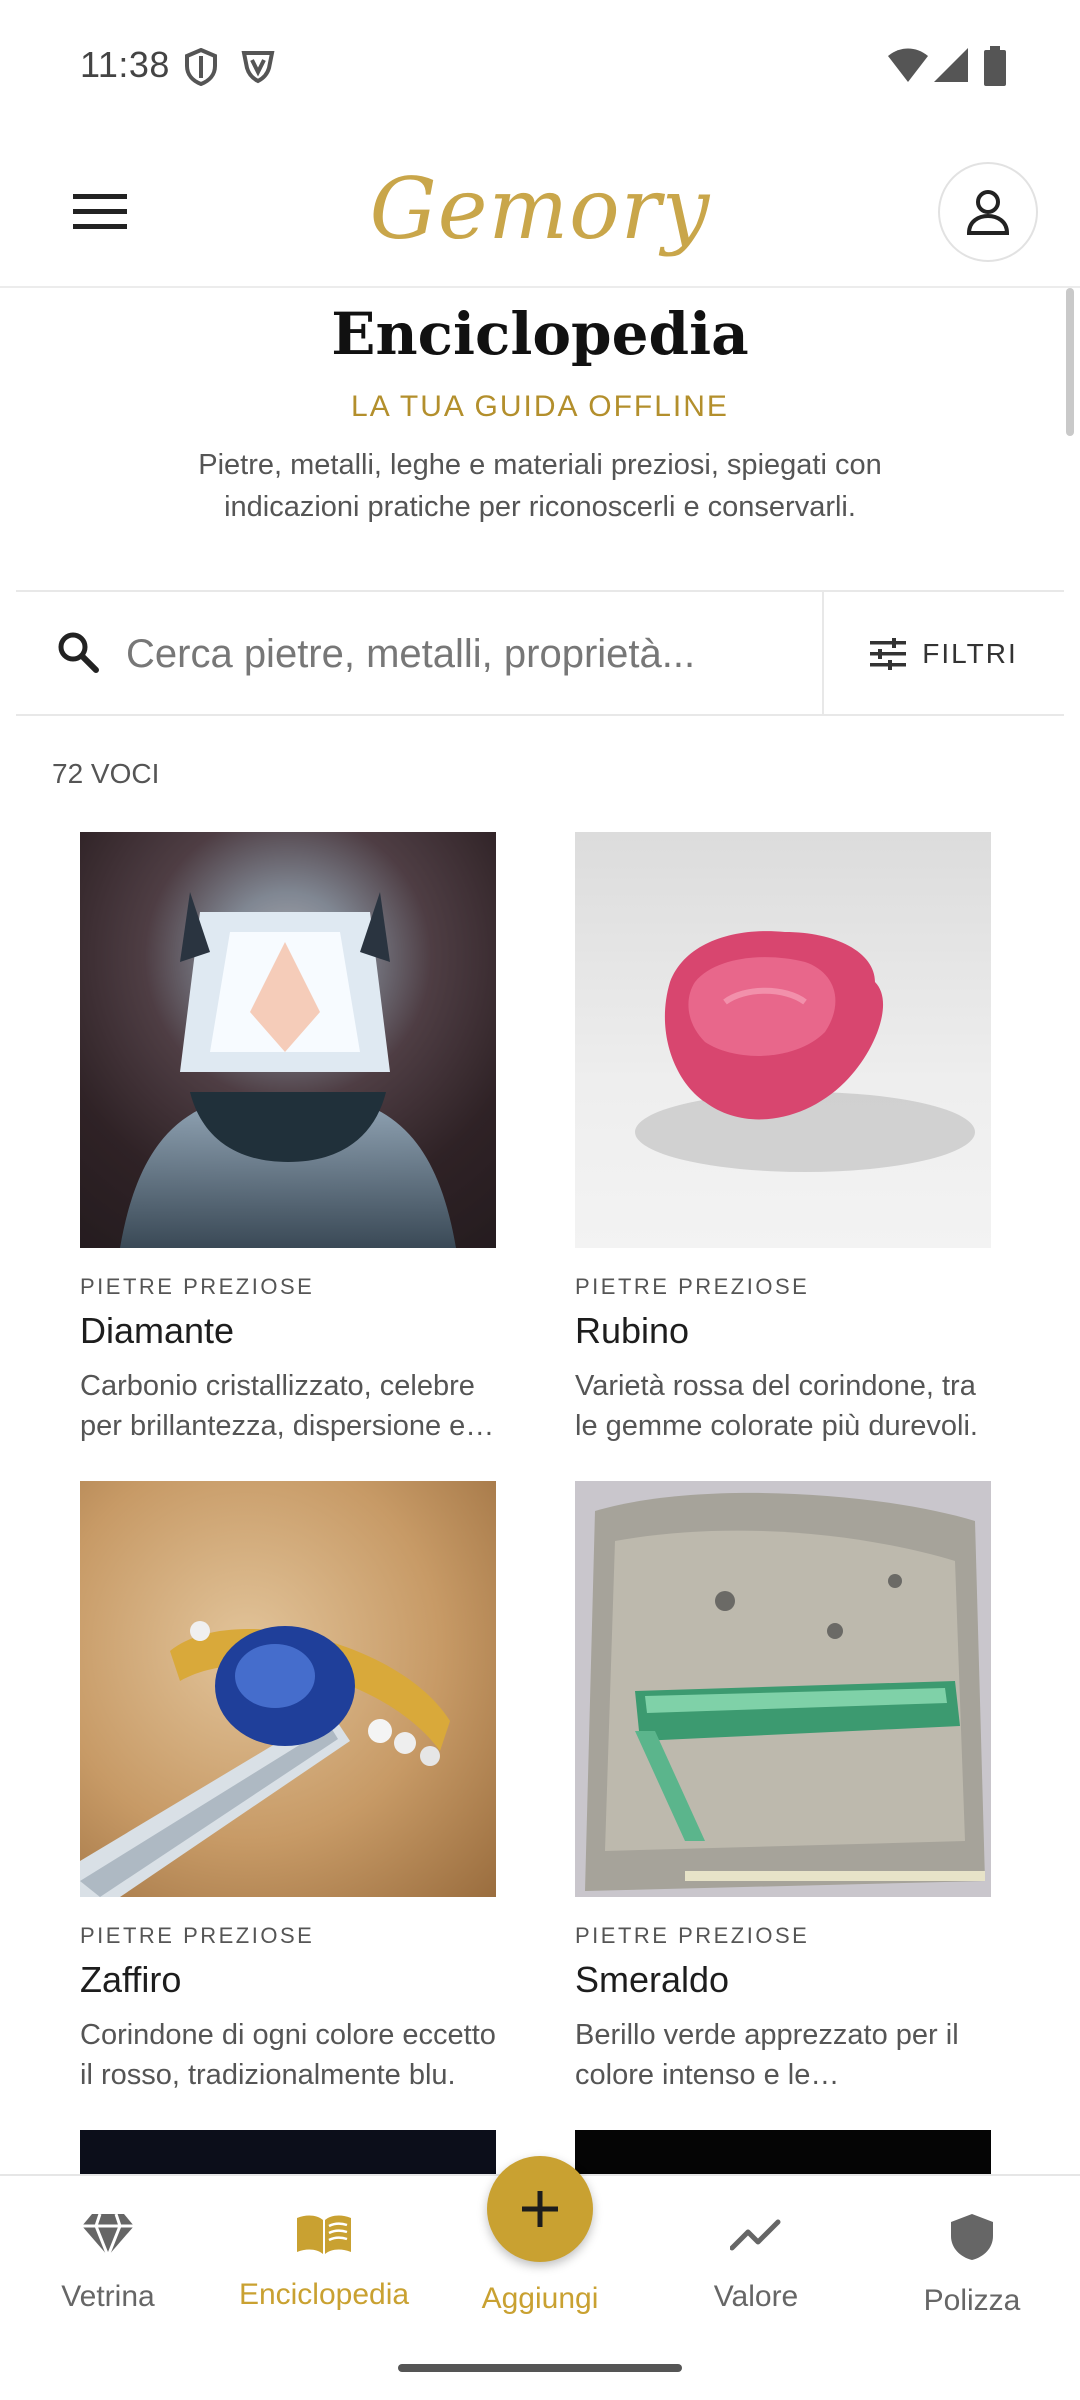  Describe the element at coordinates (108, 2263) in the screenshot. I see `nav-vetrina: Vetrina` at that location.